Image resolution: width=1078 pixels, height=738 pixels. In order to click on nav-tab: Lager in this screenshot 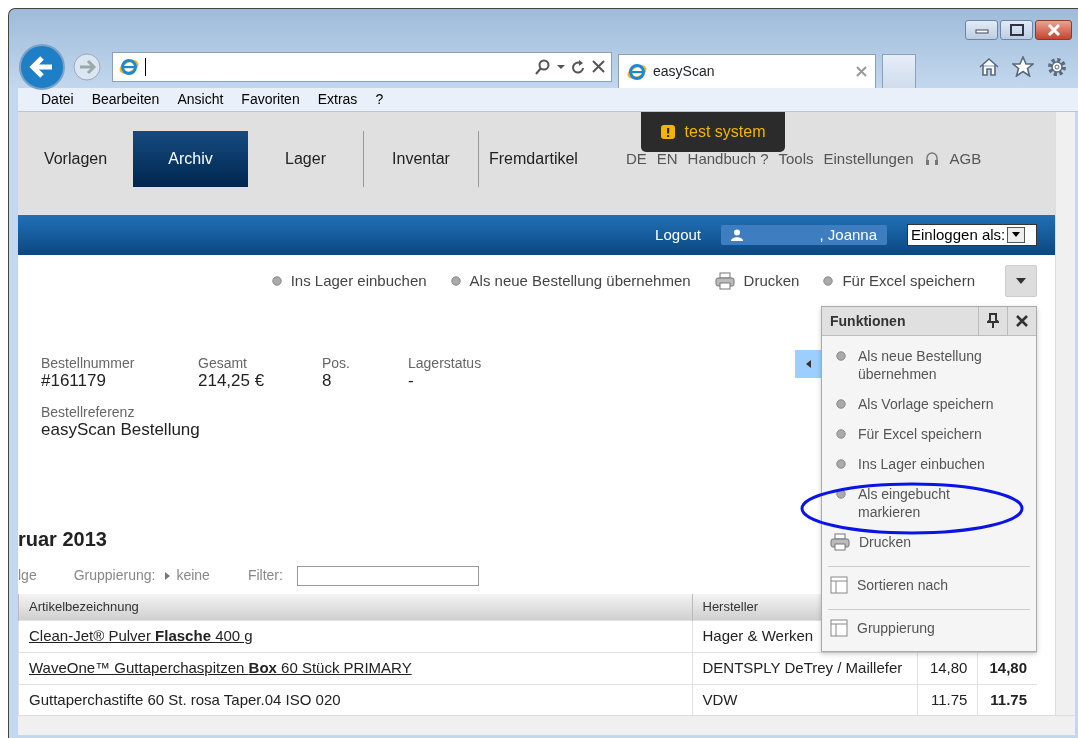, I will do `click(305, 159)`.